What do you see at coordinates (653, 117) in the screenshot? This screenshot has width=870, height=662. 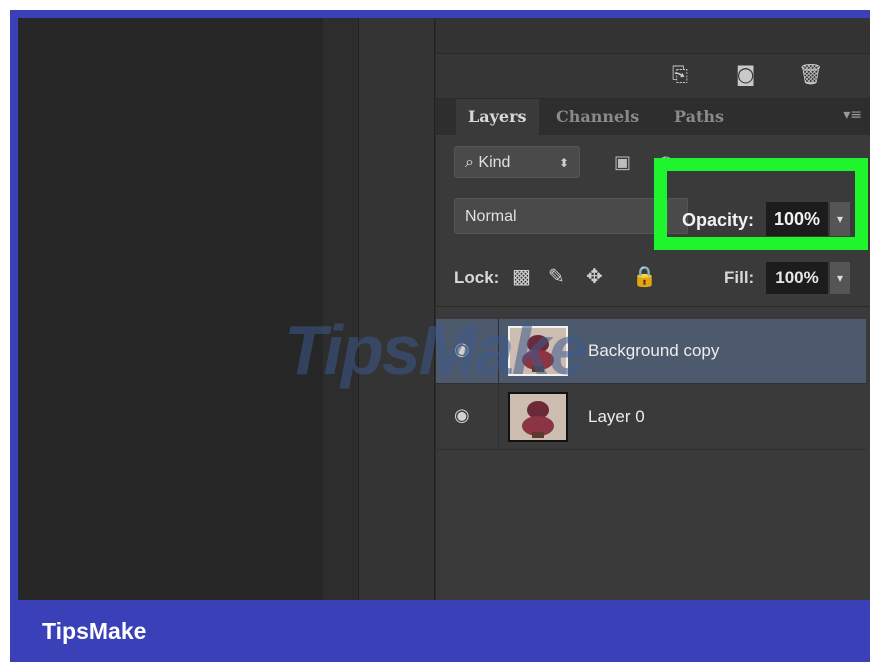 I see `panel-tabs: Layers Channels Paths ▾≡` at bounding box center [653, 117].